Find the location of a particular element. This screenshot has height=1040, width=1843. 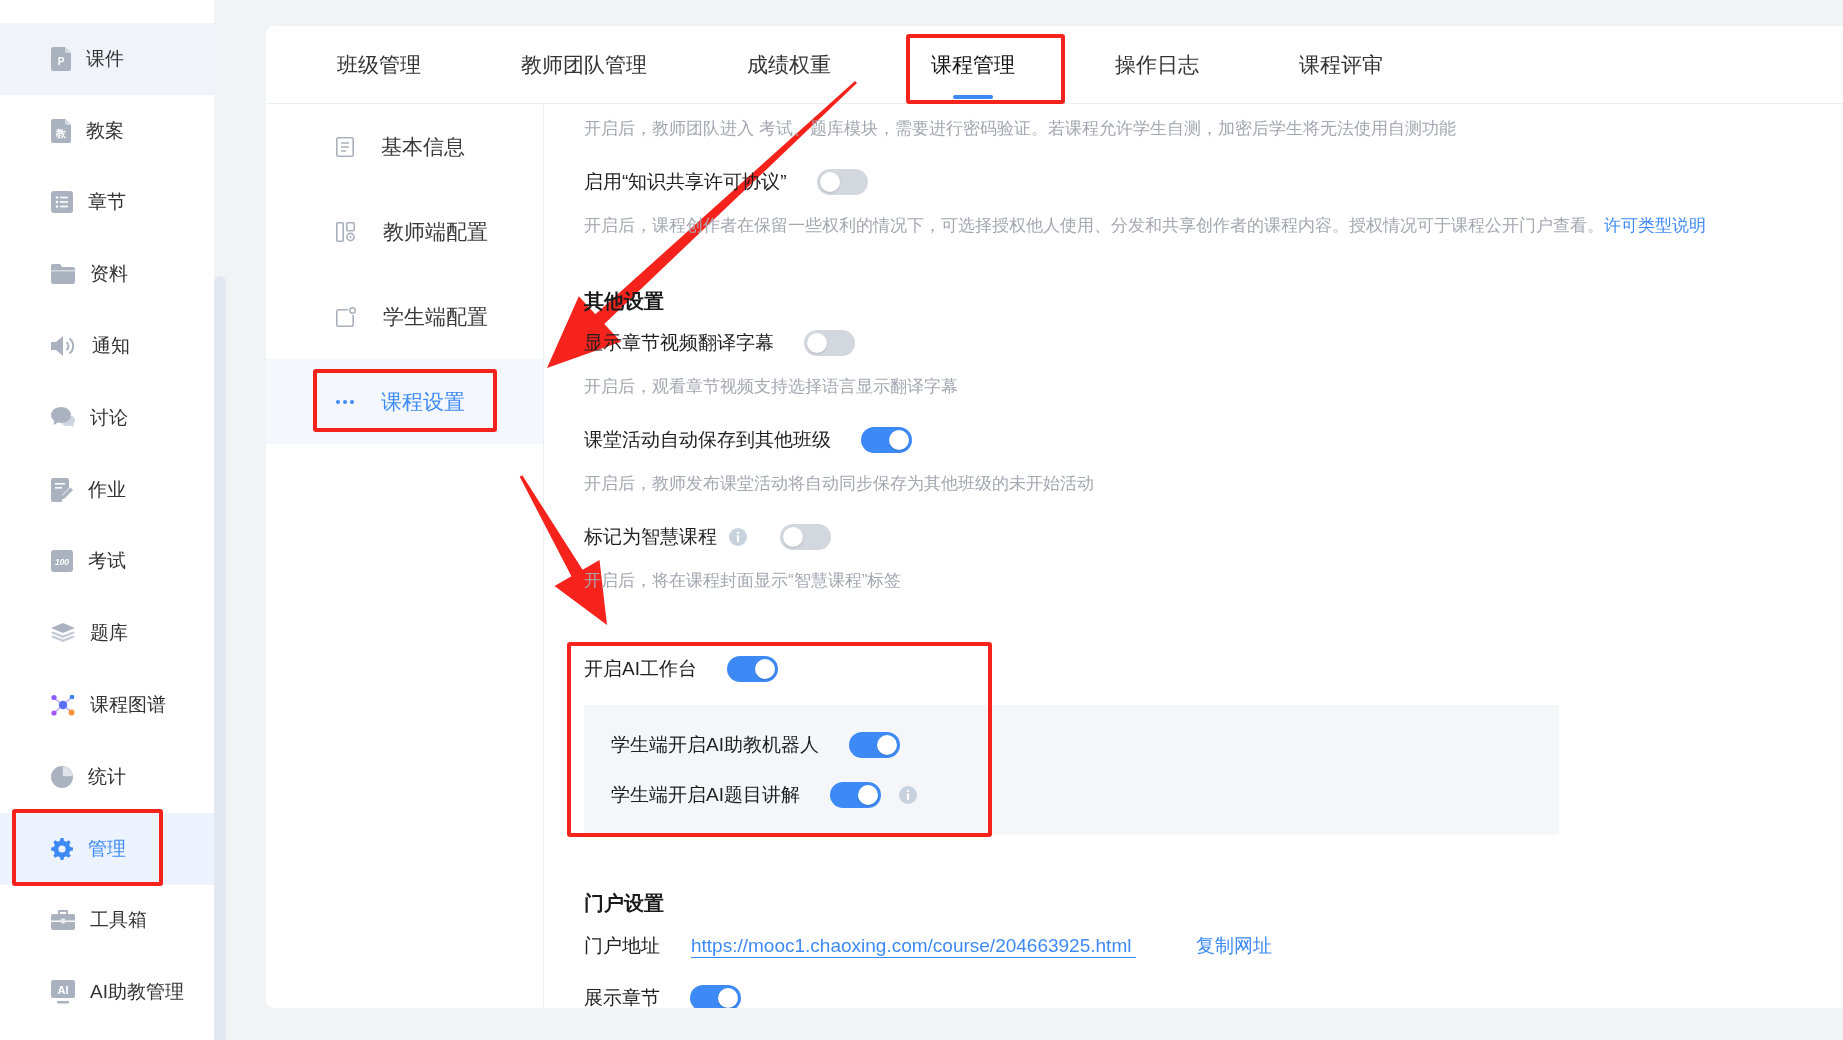

submenu-item: 学生端配置 is located at coordinates (404, 316).